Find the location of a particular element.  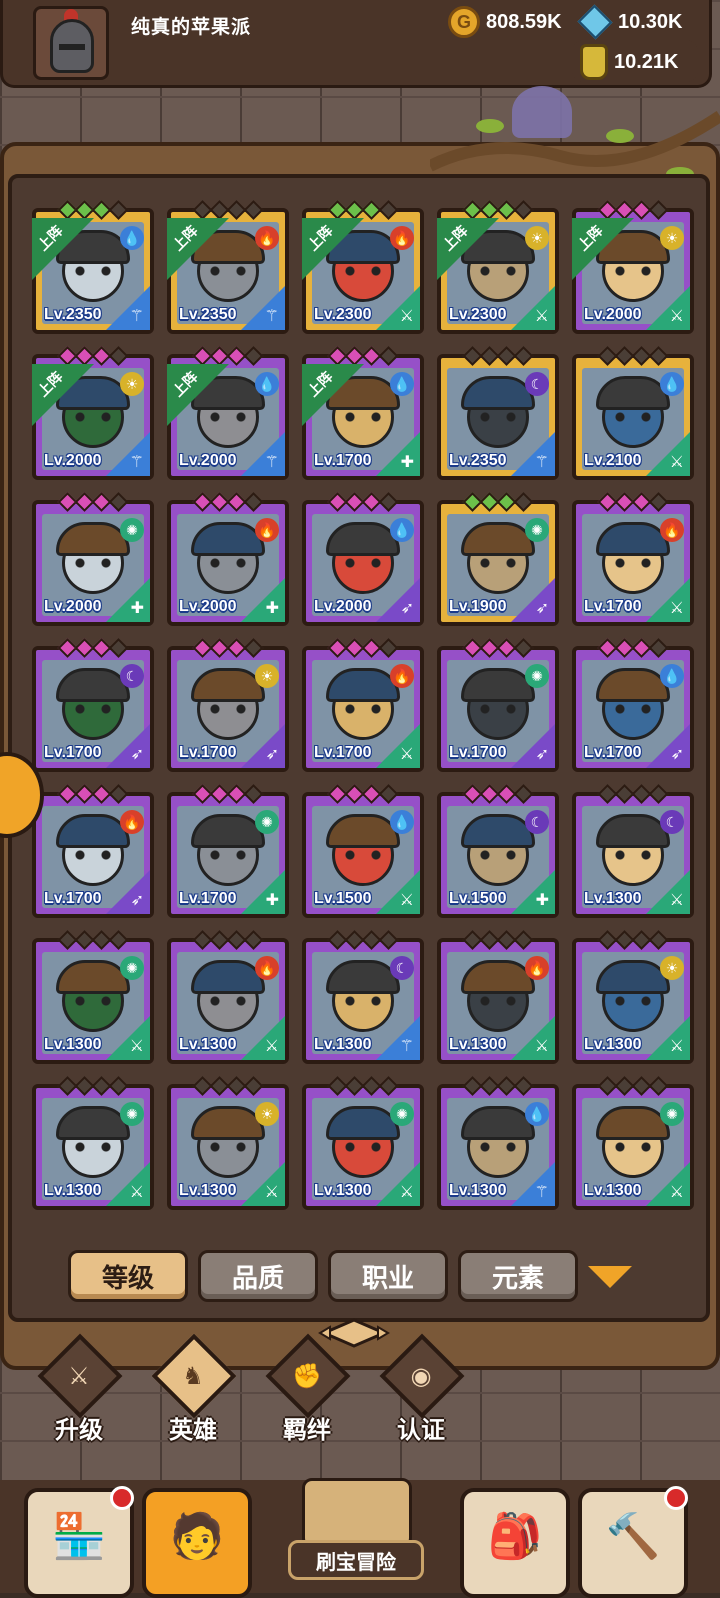

hero-card: 💧 ⚚ Lv.2000 上阵 is located at coordinates (228, 413).